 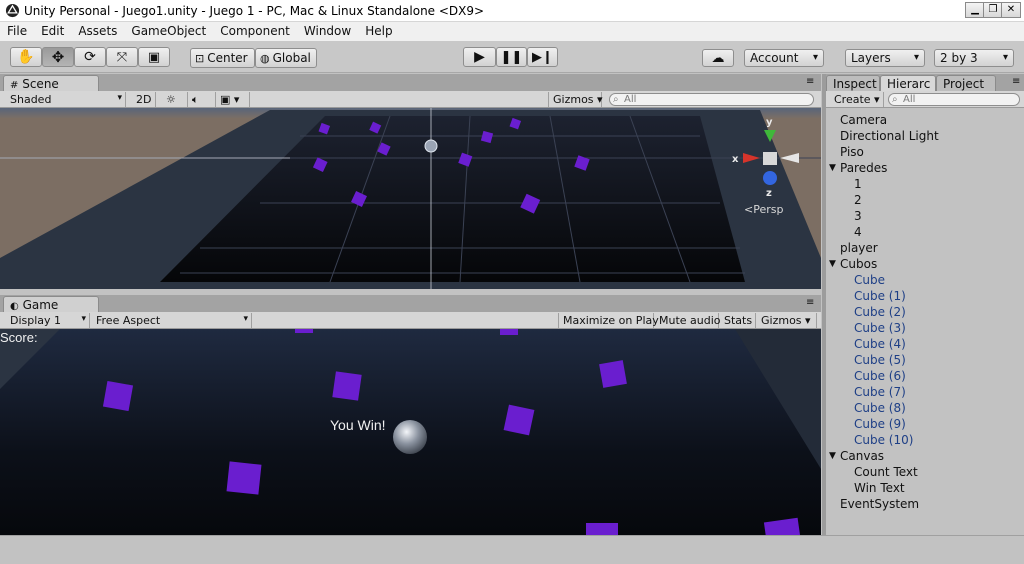 I want to click on hierarchy-item: Cube, so click(x=869, y=281).